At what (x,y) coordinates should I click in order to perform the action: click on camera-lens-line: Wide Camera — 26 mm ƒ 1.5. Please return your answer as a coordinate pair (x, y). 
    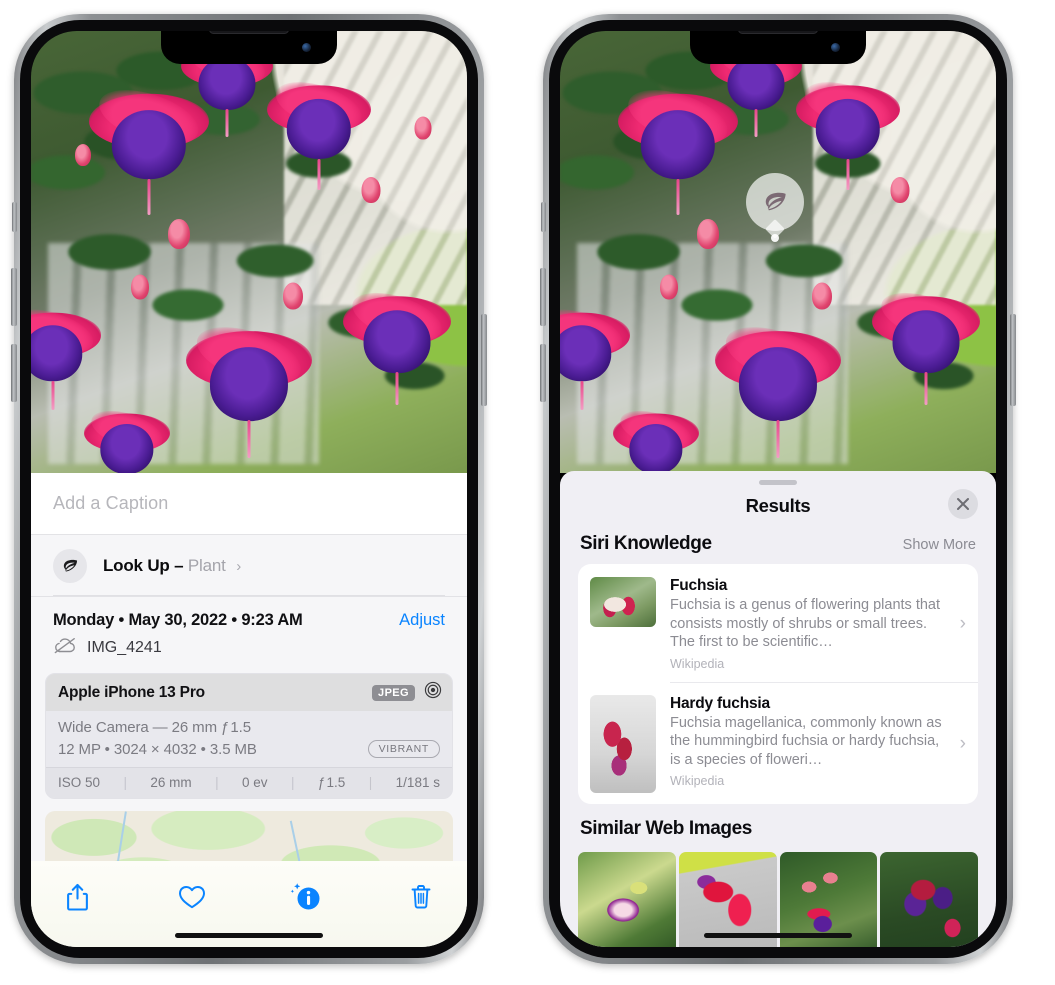
    Looking at the image, I should click on (154, 727).